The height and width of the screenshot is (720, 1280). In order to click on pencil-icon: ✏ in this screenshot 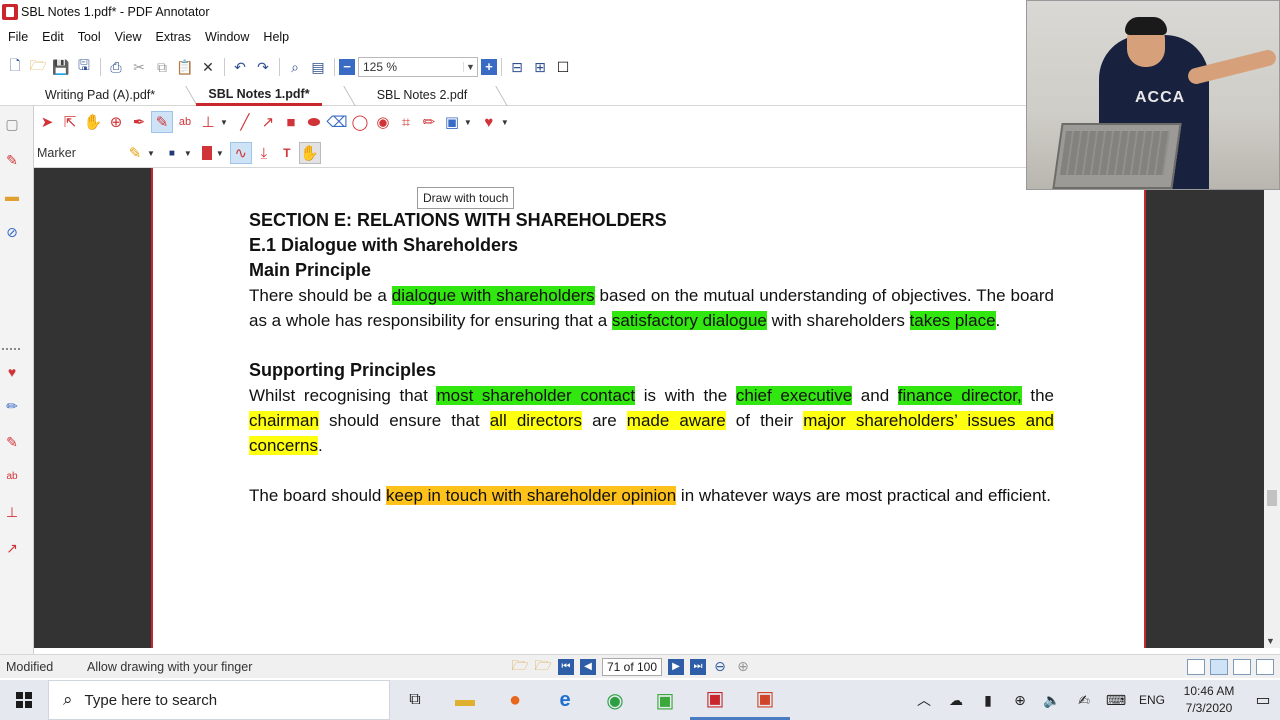, I will do `click(12, 406)`.